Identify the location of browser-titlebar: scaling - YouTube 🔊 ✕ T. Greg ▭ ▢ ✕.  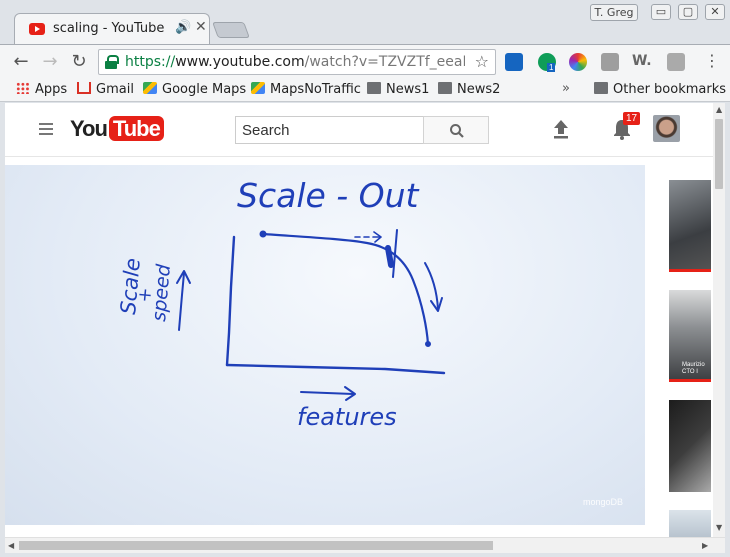
(365, 22).